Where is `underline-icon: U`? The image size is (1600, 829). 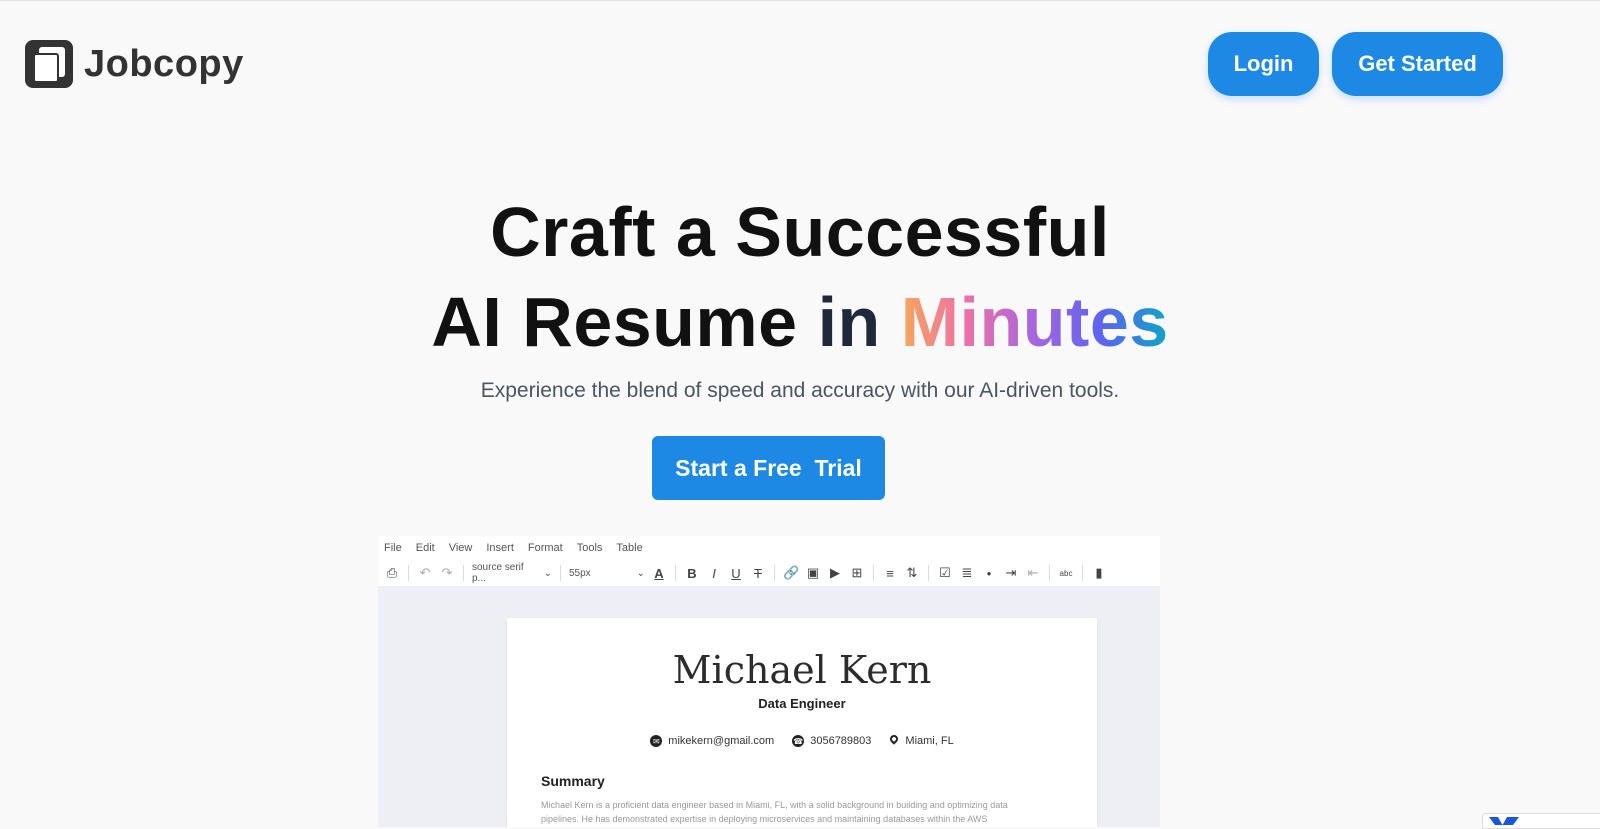
underline-icon: U is located at coordinates (736, 573).